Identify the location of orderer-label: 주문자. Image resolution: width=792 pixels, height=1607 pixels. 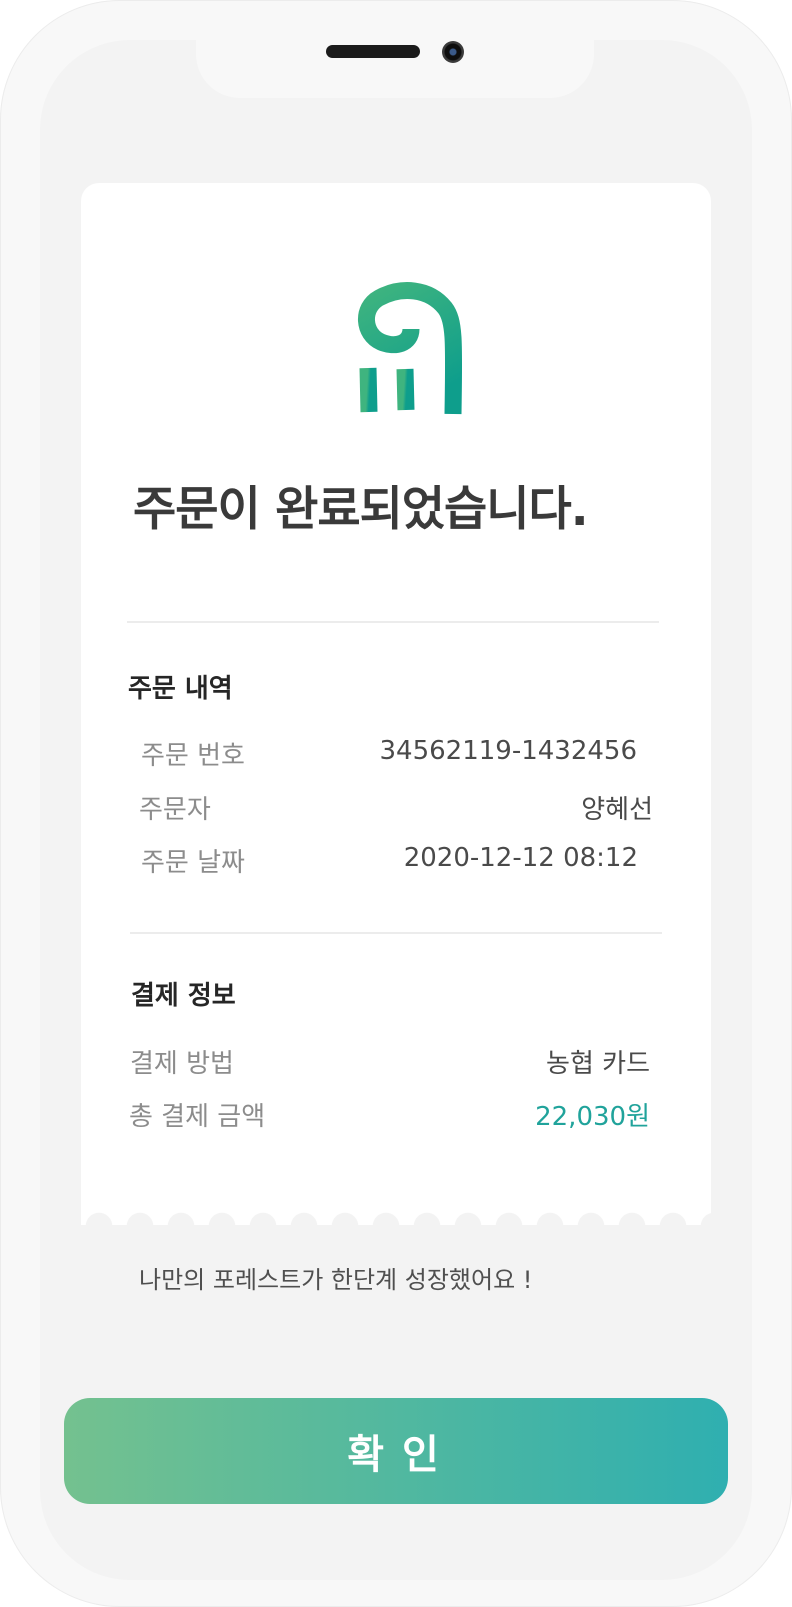
(175, 810).